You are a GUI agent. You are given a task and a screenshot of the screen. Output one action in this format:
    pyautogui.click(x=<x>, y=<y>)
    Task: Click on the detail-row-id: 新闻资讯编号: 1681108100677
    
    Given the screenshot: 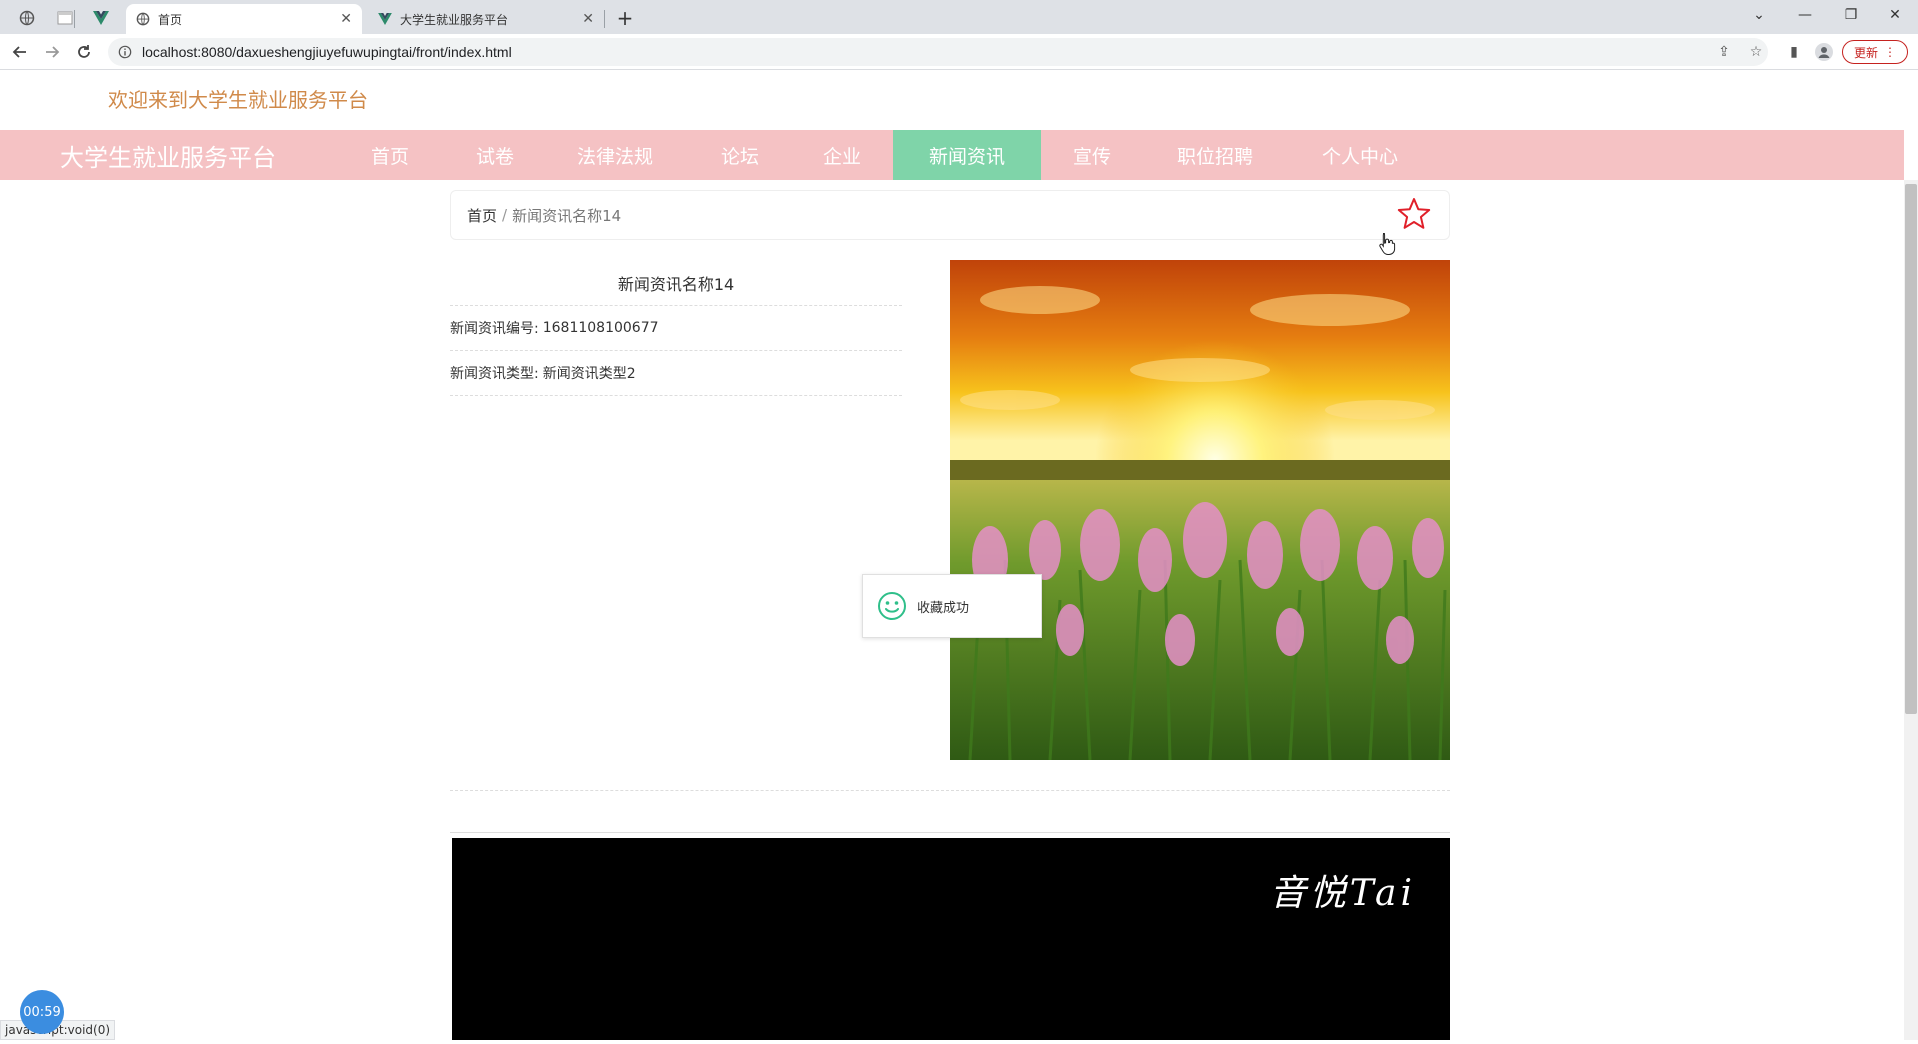 What is the action you would take?
    pyautogui.click(x=676, y=328)
    